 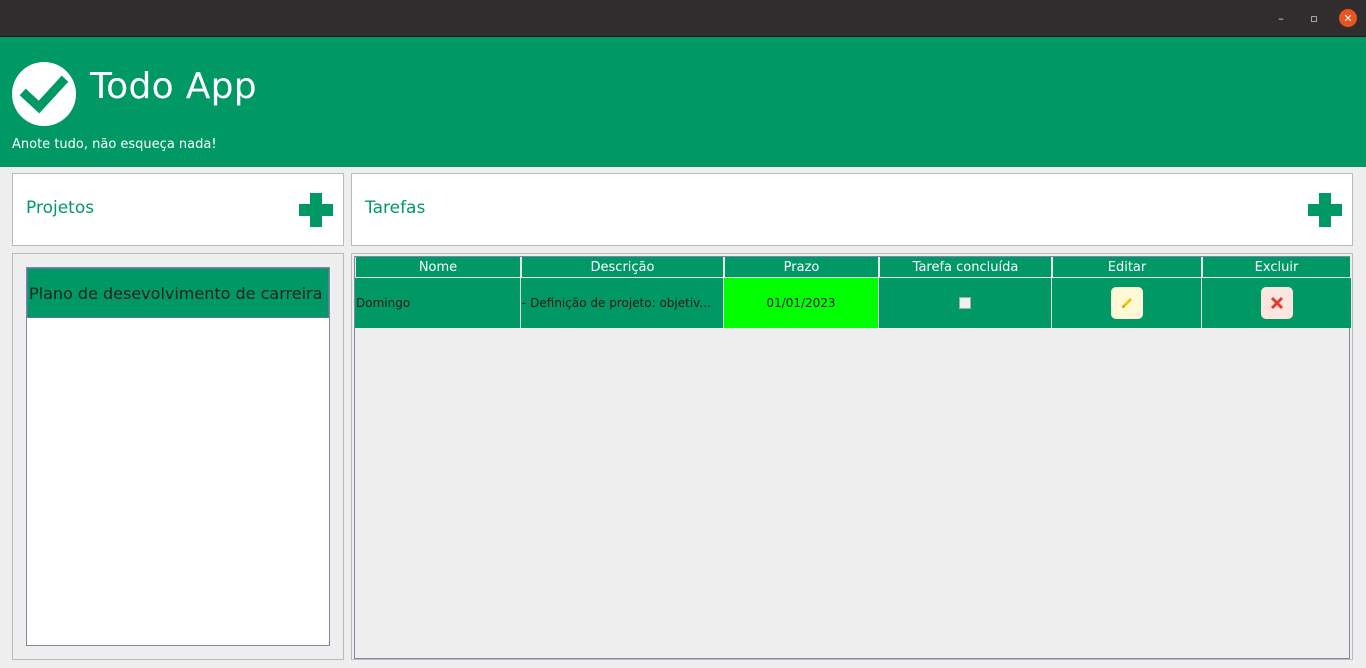 What do you see at coordinates (1276, 267) in the screenshot?
I see `column-header-excluir: Excluir` at bounding box center [1276, 267].